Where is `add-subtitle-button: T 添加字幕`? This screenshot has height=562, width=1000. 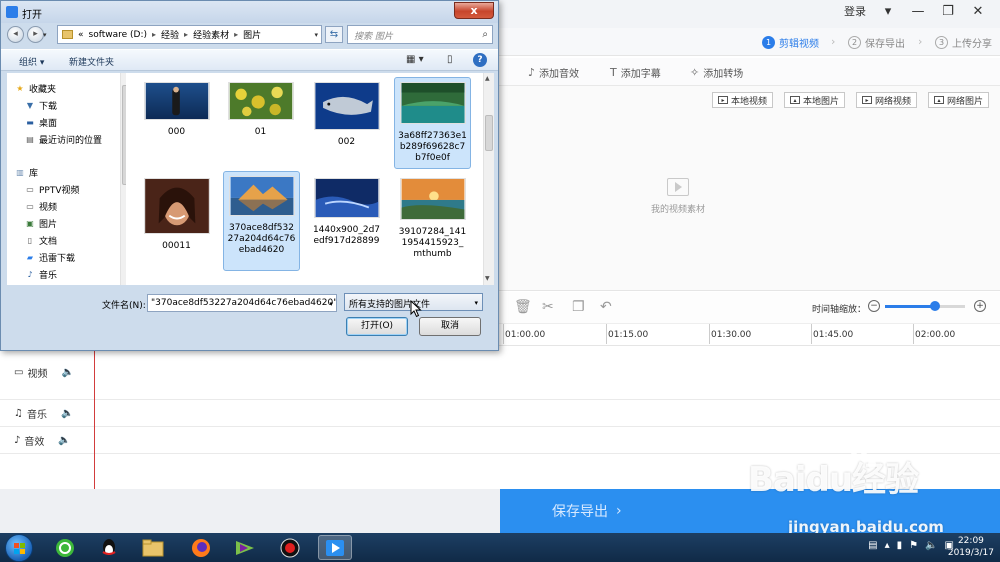 add-subtitle-button: T 添加字幕 is located at coordinates (635, 72).